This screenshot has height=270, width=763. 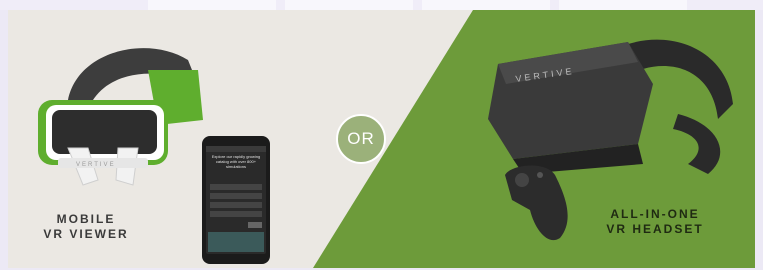 What do you see at coordinates (120, 117) in the screenshot?
I see `mobile-vr-viewer-image: VERTIVE` at bounding box center [120, 117].